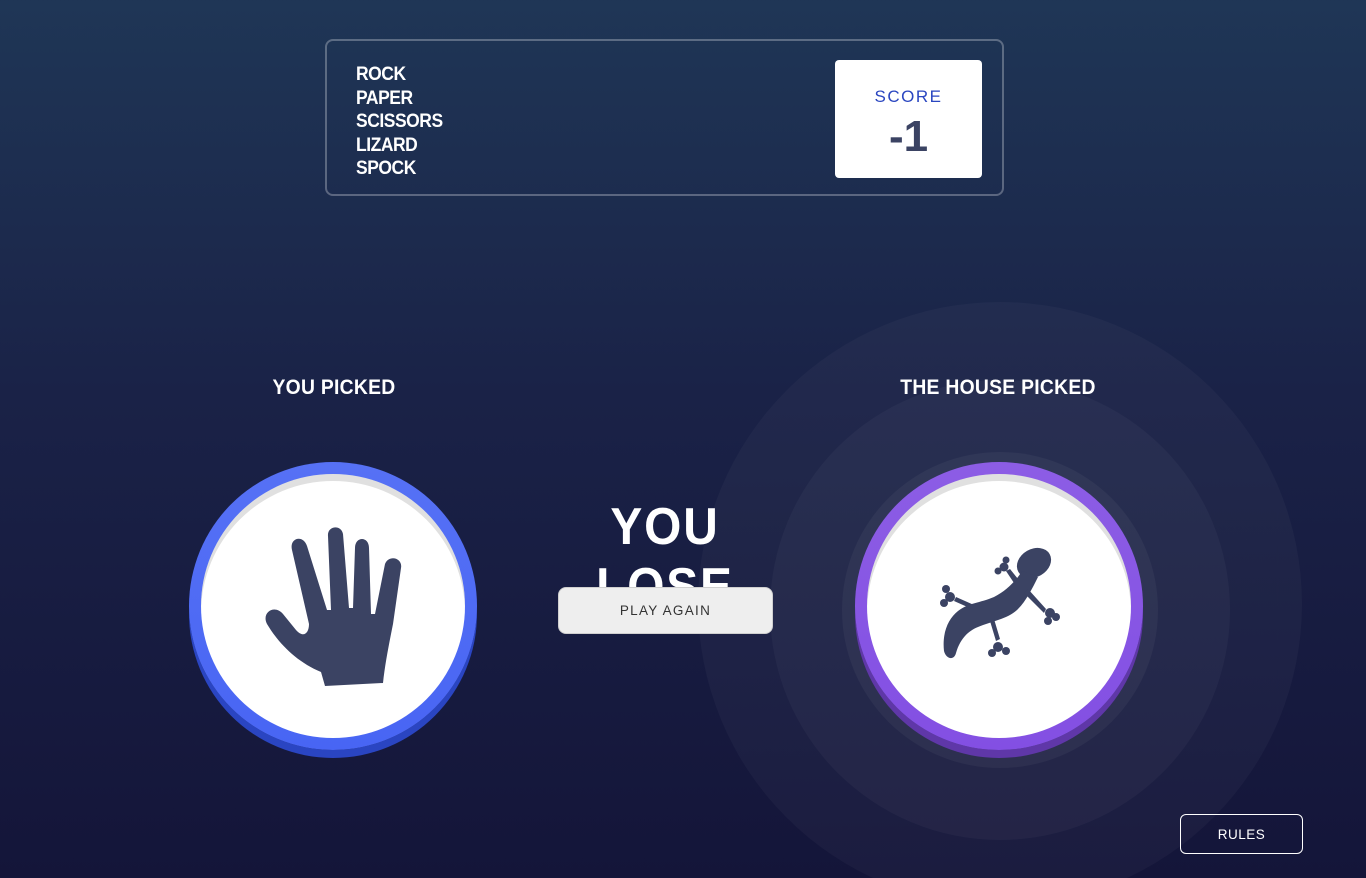 Image resolution: width=1366 pixels, height=878 pixels. Describe the element at coordinates (908, 96) in the screenshot. I see `score-label: SCORE` at that location.